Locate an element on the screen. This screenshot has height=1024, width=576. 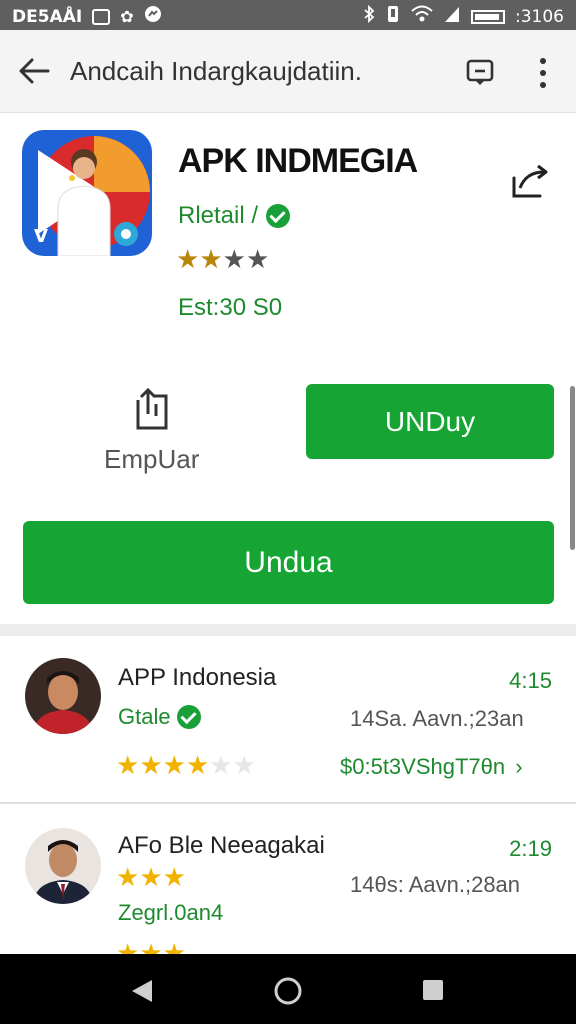
list-item-subtitle: Zegrl.0an4 is located at coordinates (170, 913).